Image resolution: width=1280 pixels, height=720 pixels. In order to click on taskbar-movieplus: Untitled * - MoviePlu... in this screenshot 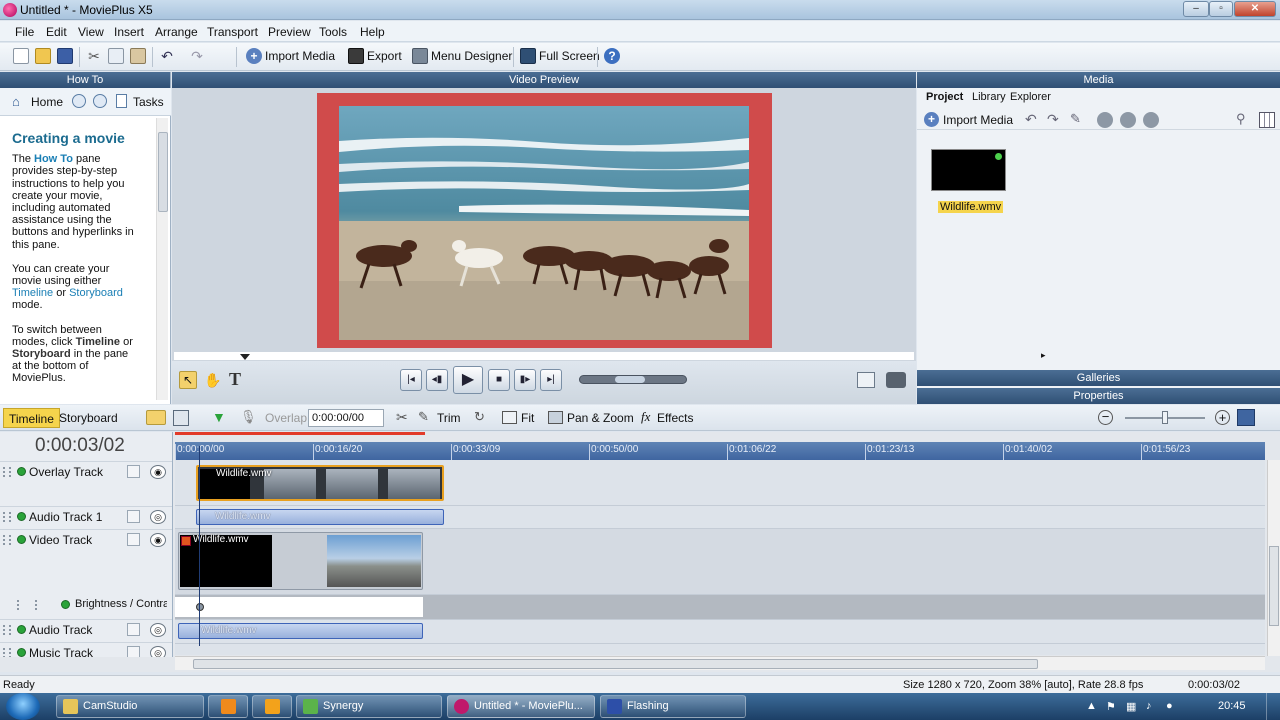, I will do `click(521, 706)`.